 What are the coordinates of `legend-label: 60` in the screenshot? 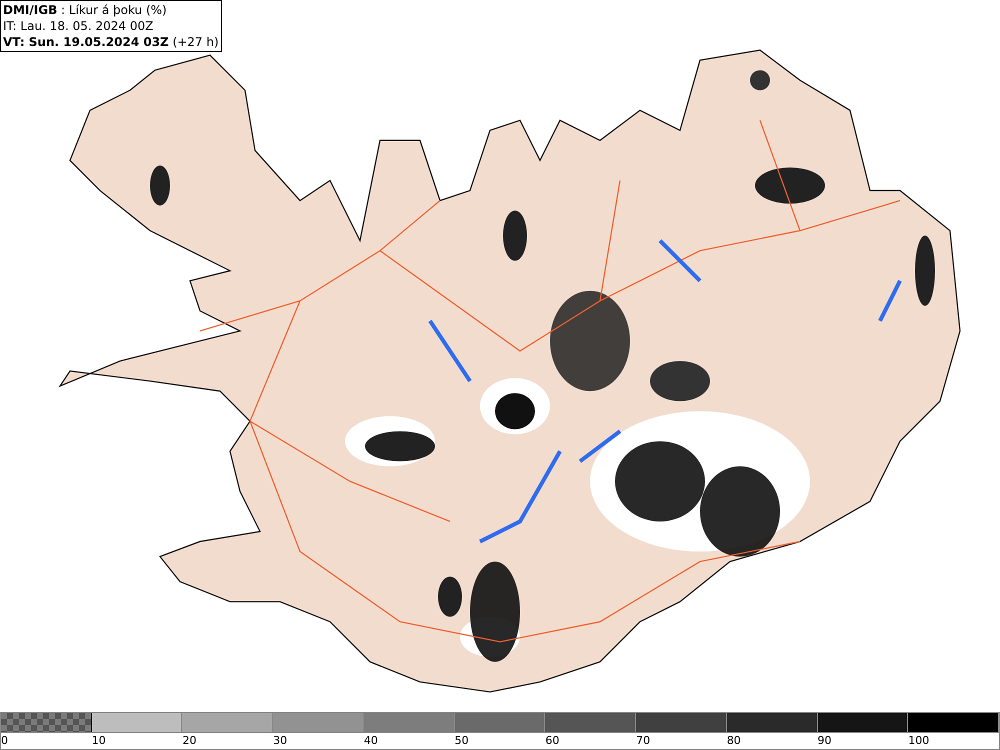 It's located at (552, 740).